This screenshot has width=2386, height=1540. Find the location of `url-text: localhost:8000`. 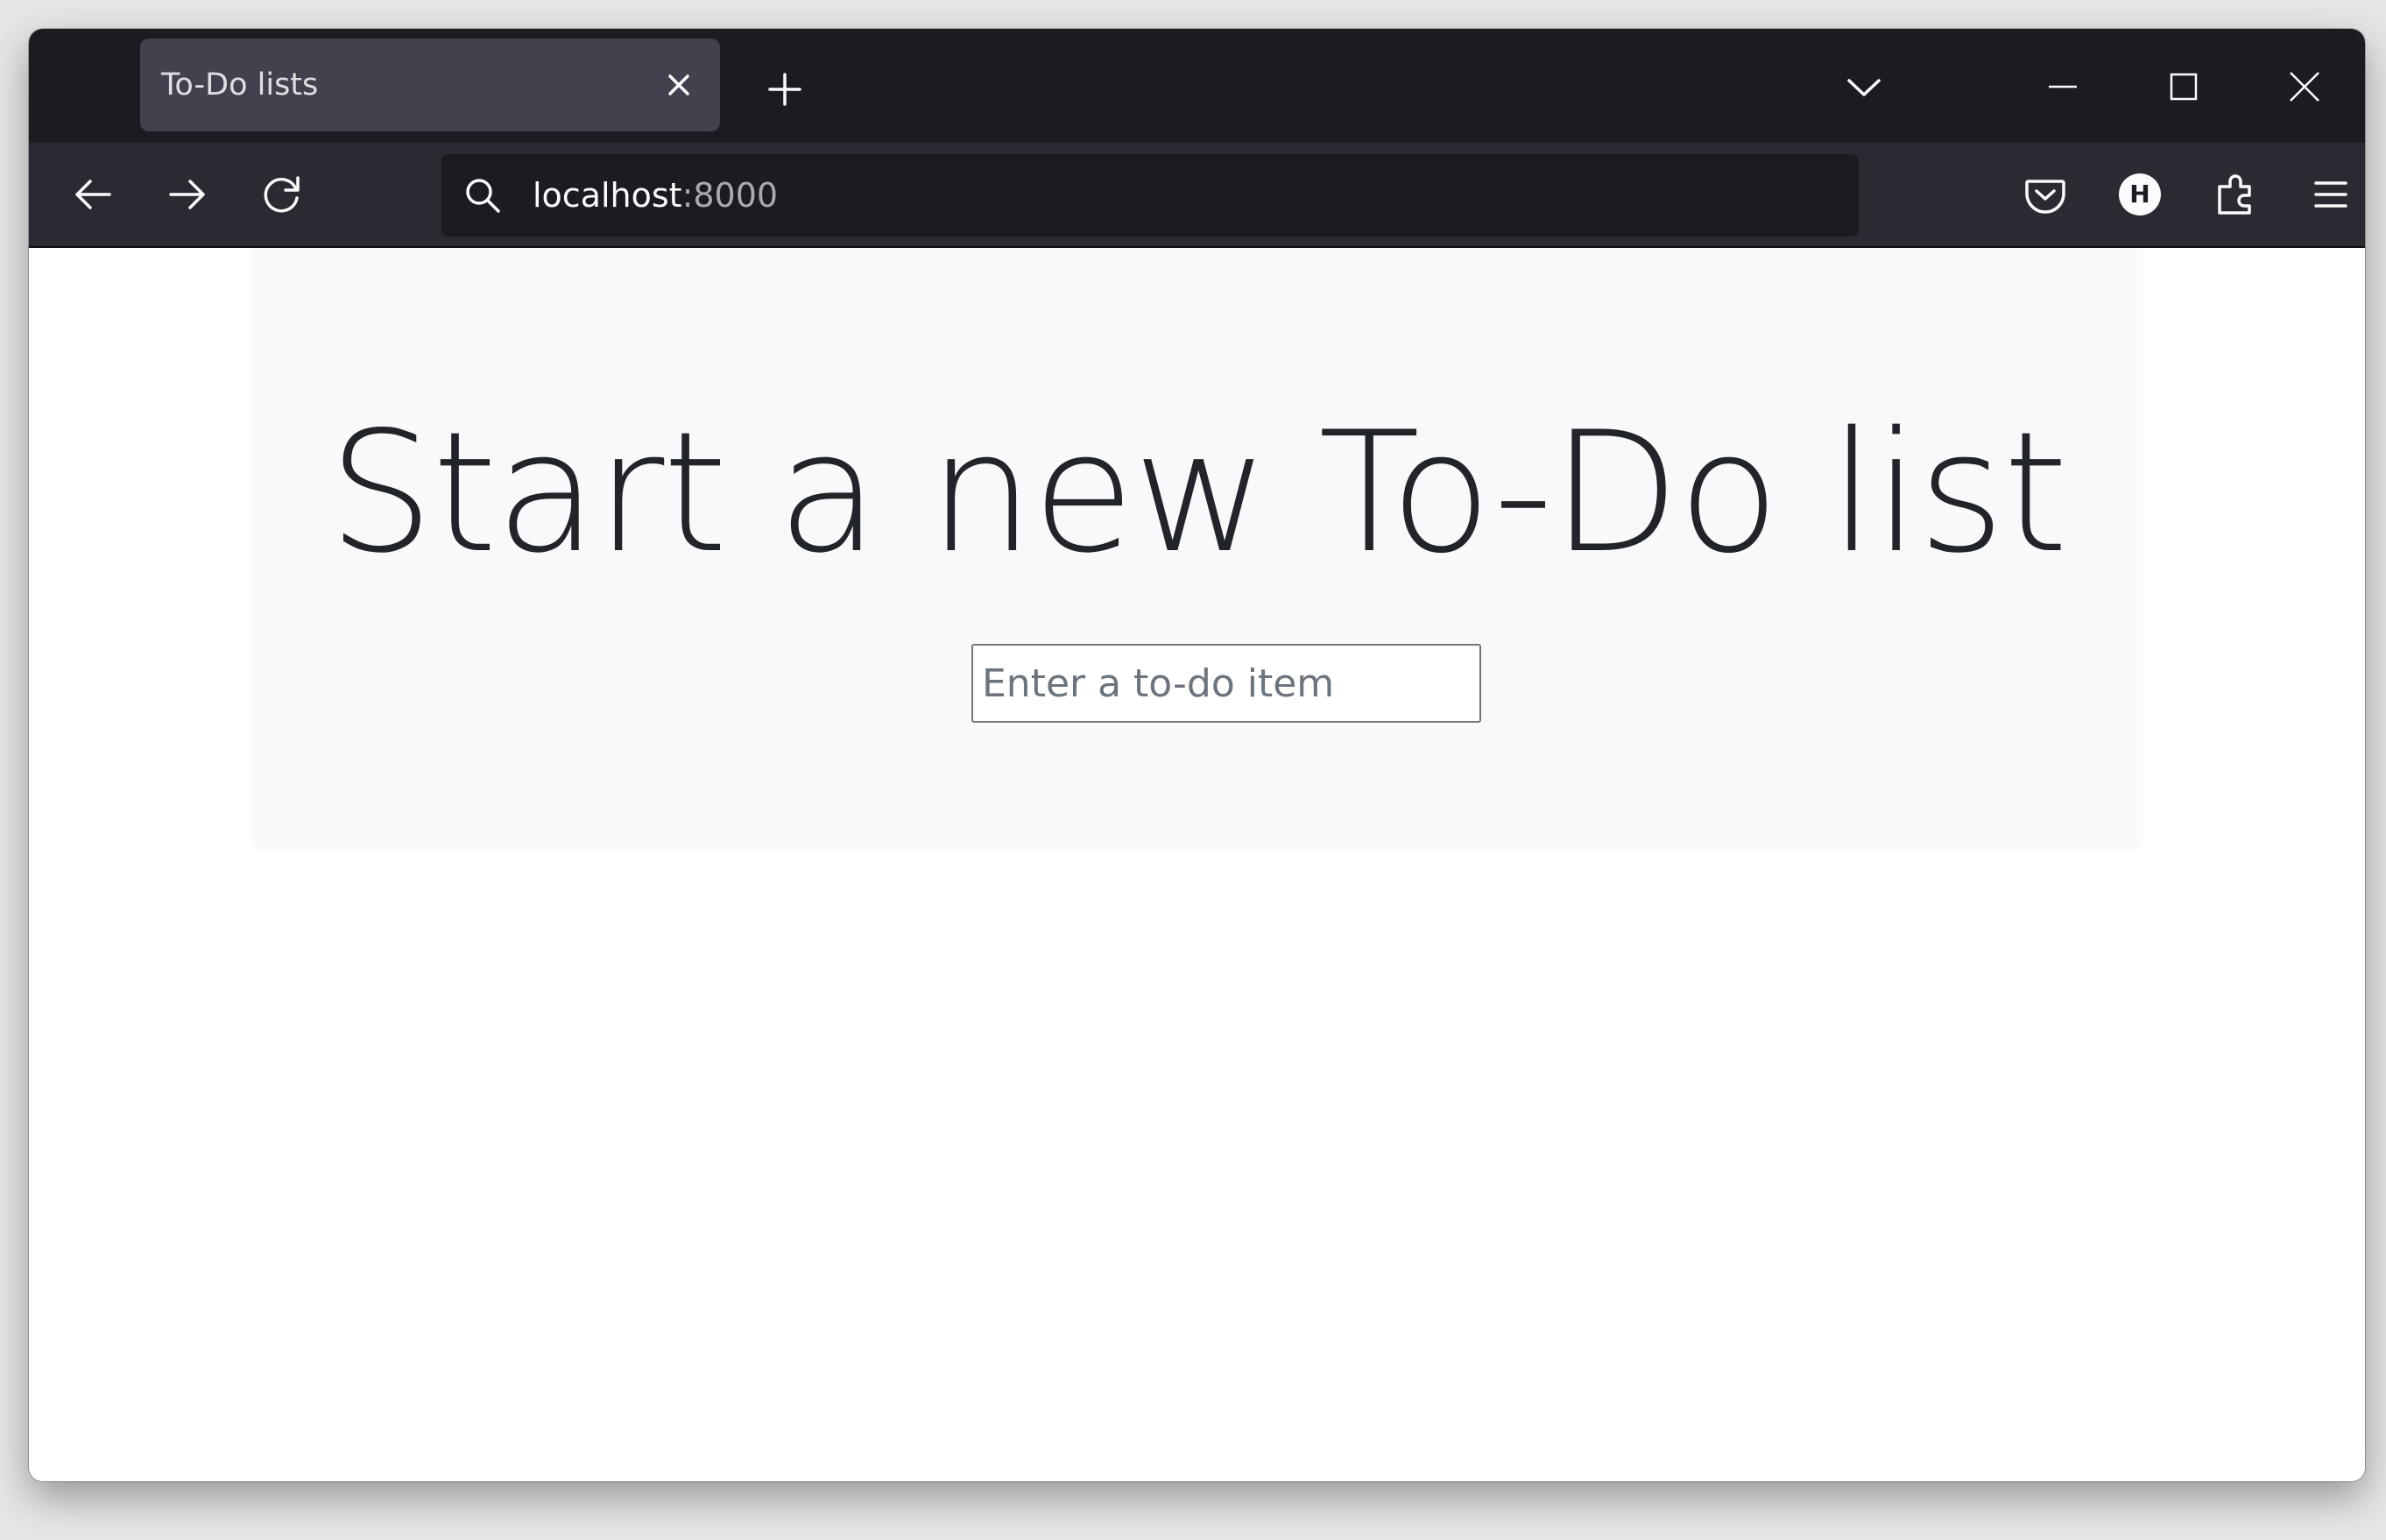

url-text: localhost:8000 is located at coordinates (655, 196).